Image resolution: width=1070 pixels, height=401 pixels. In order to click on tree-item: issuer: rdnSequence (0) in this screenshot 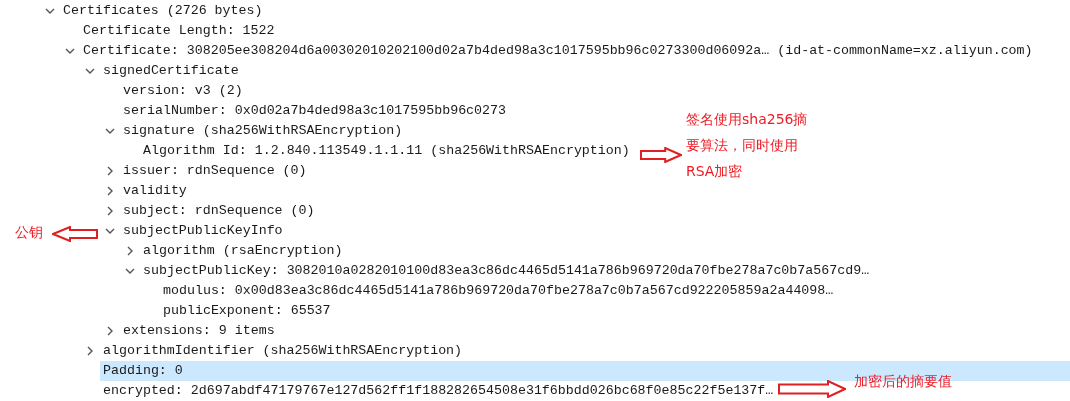, I will do `click(213, 171)`.